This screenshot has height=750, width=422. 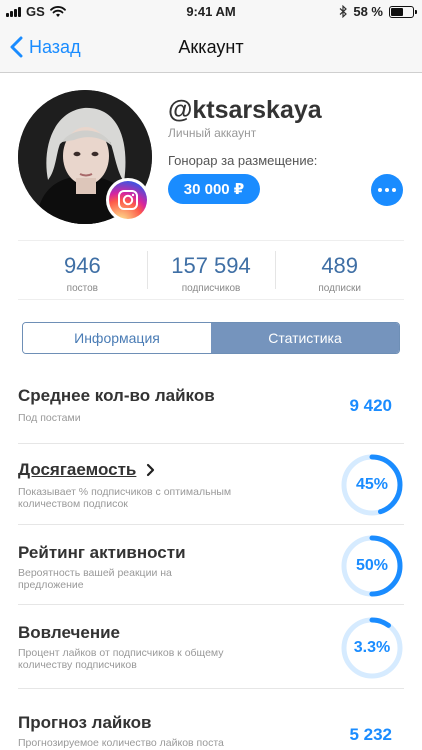 What do you see at coordinates (117, 338) in the screenshot?
I see `tab-info: Информация` at bounding box center [117, 338].